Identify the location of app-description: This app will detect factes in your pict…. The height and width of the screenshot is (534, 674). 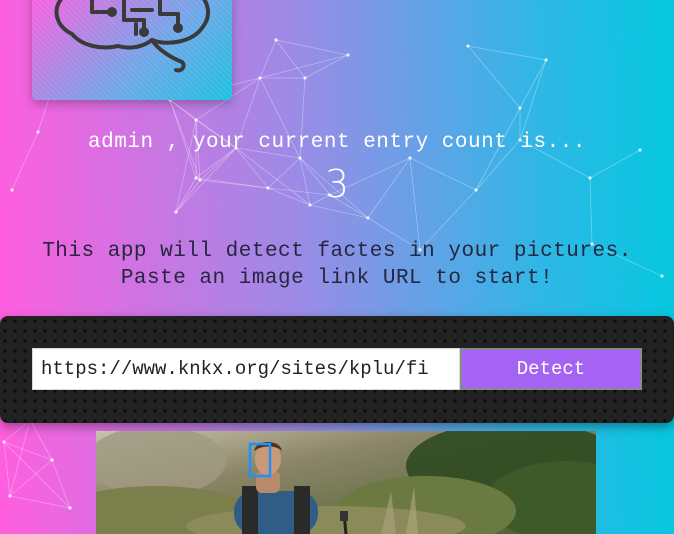
(337, 265).